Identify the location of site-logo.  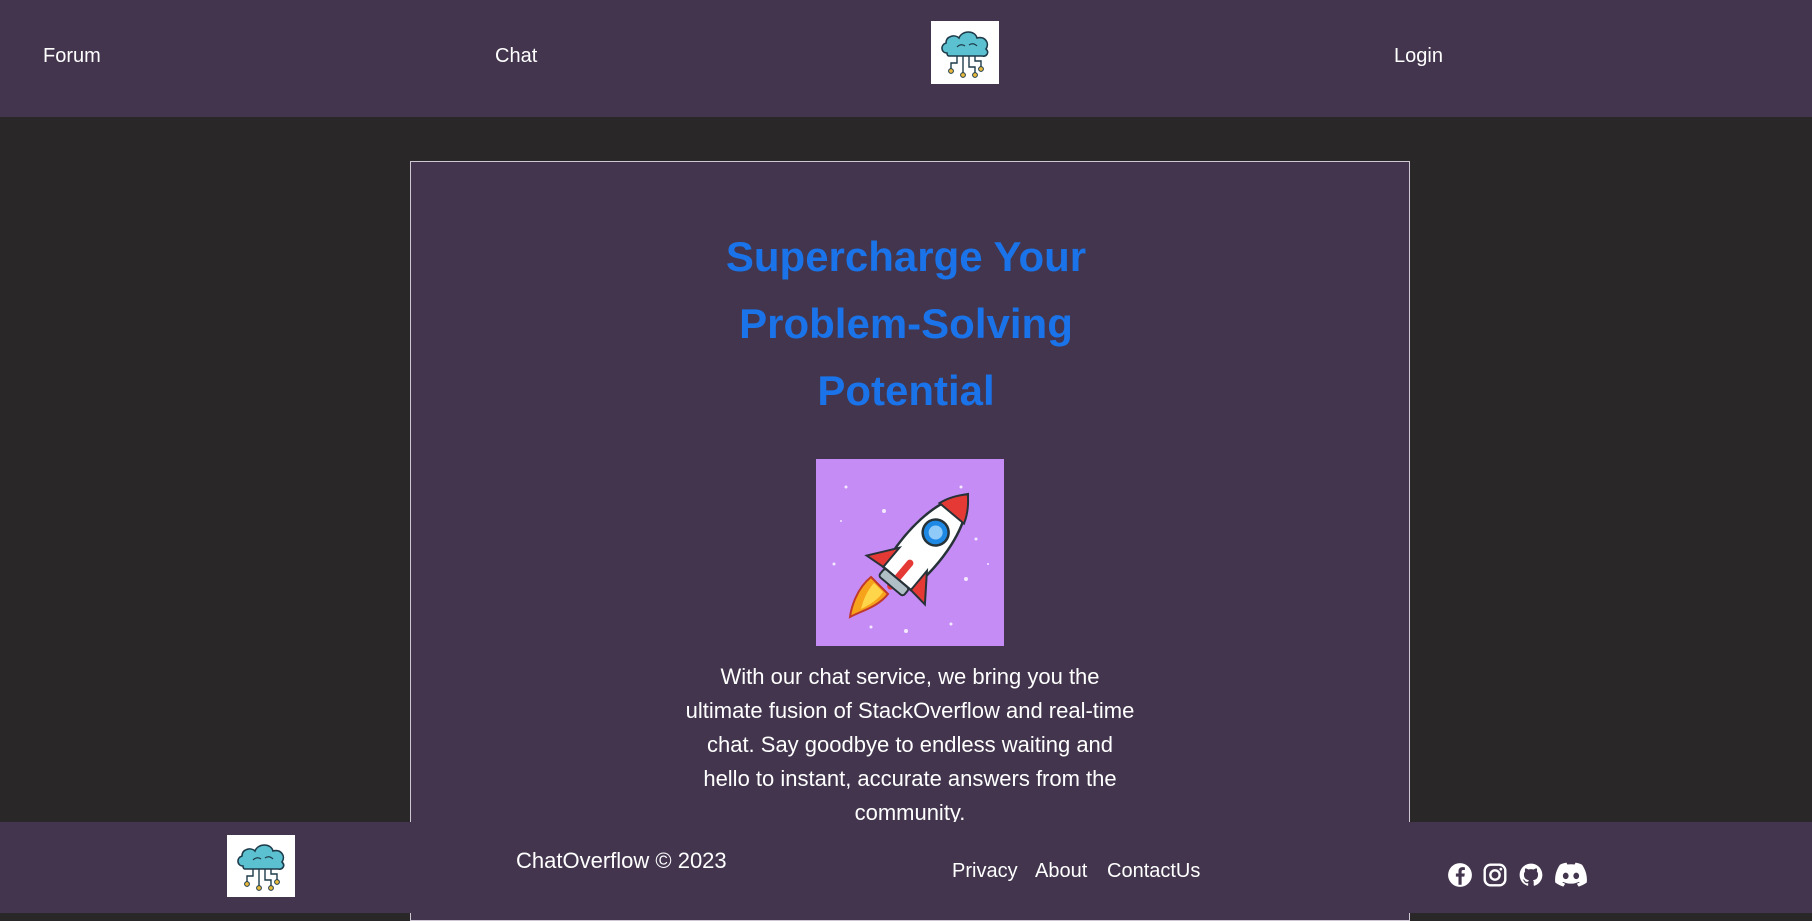
(965, 52).